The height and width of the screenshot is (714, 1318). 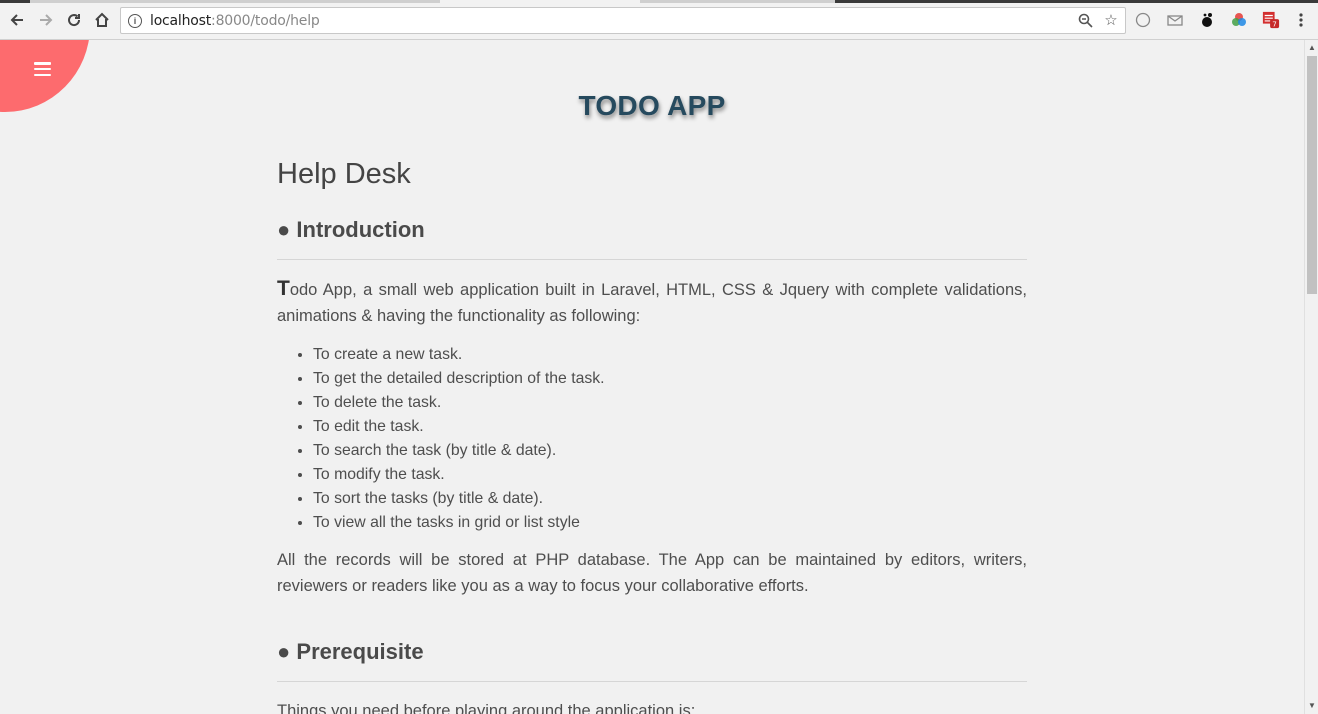 I want to click on back-icon, so click(x=17, y=20).